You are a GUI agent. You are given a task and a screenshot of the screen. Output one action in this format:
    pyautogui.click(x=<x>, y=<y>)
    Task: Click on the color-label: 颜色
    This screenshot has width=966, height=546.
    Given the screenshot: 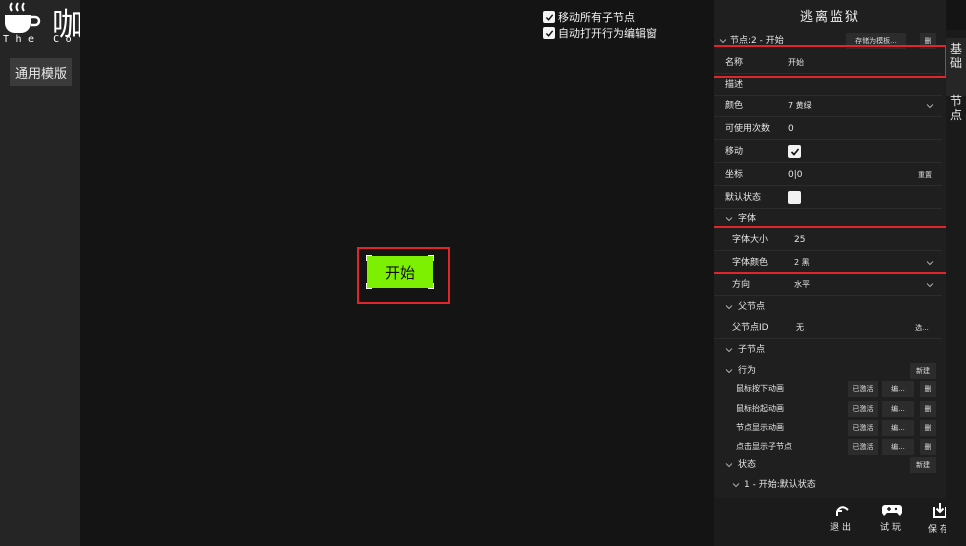 What is the action you would take?
    pyautogui.click(x=734, y=106)
    